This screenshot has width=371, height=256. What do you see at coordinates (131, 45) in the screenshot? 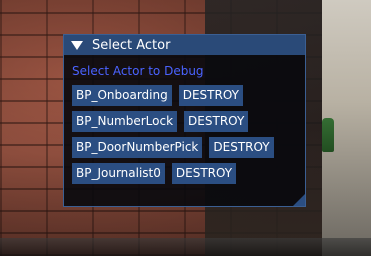
I see `window-title: Select Actor` at bounding box center [131, 45].